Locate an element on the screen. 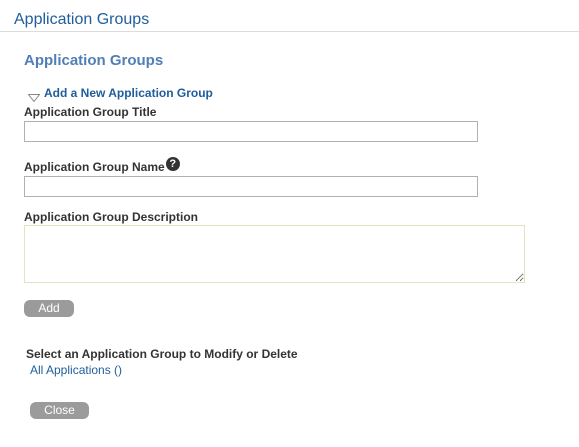  group-description-label: Application Group Description is located at coordinates (111, 217).